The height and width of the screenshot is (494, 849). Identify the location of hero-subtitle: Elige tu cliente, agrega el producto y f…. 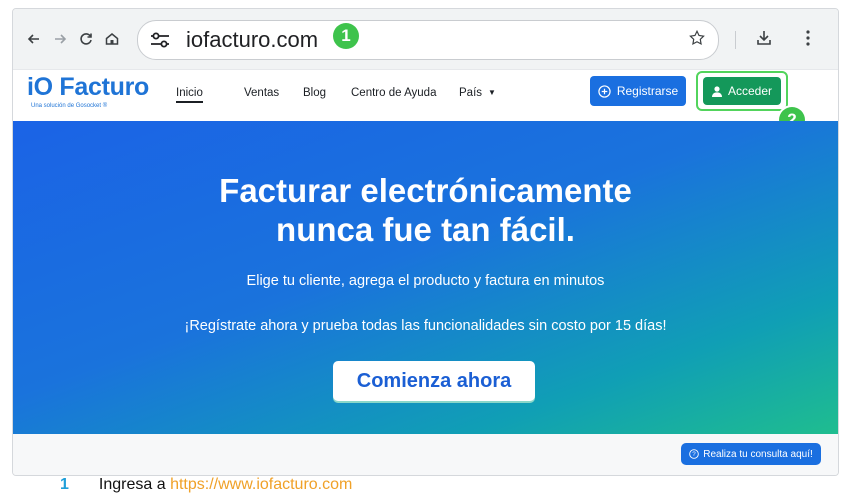
(425, 281).